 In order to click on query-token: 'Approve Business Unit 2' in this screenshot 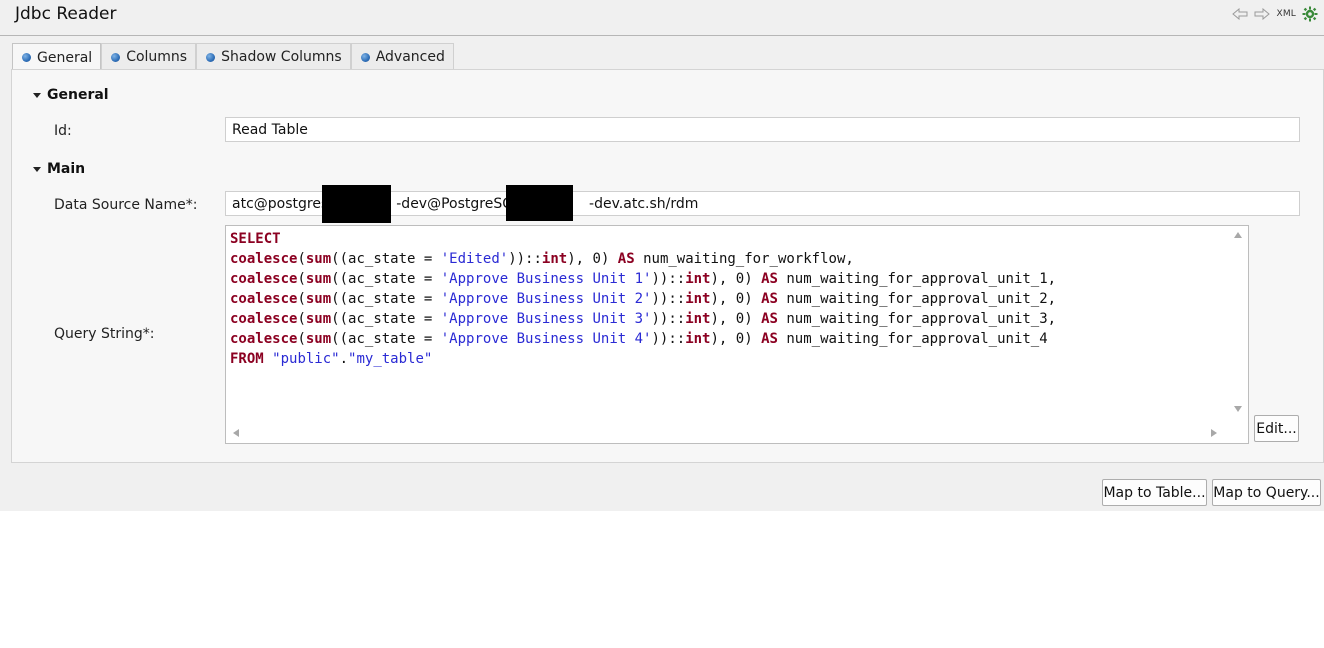, I will do `click(546, 299)`.